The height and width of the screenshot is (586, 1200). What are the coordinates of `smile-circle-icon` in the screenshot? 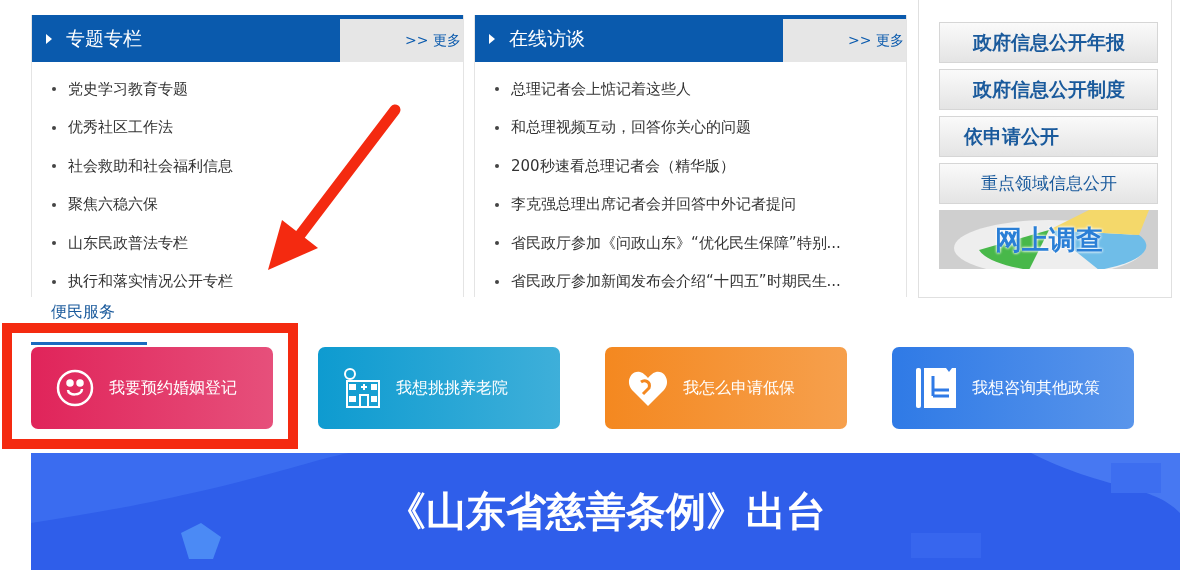 It's located at (75, 388).